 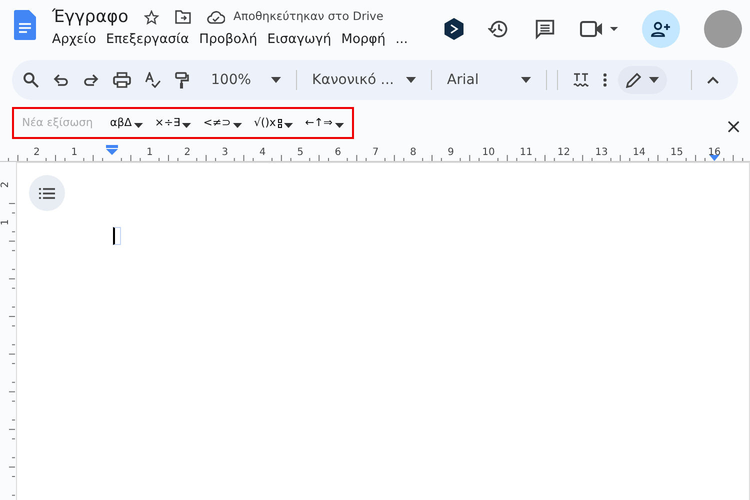 I want to click on history-icon, so click(x=499, y=29).